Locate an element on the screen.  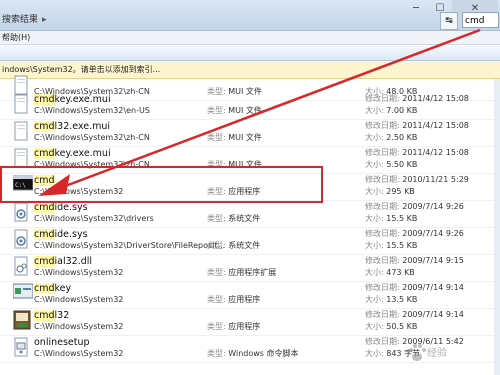
window-titlebar: ─ ☐ ✕ 搜索结果 ▸ ↹ cmd is located at coordinates (250, 15).